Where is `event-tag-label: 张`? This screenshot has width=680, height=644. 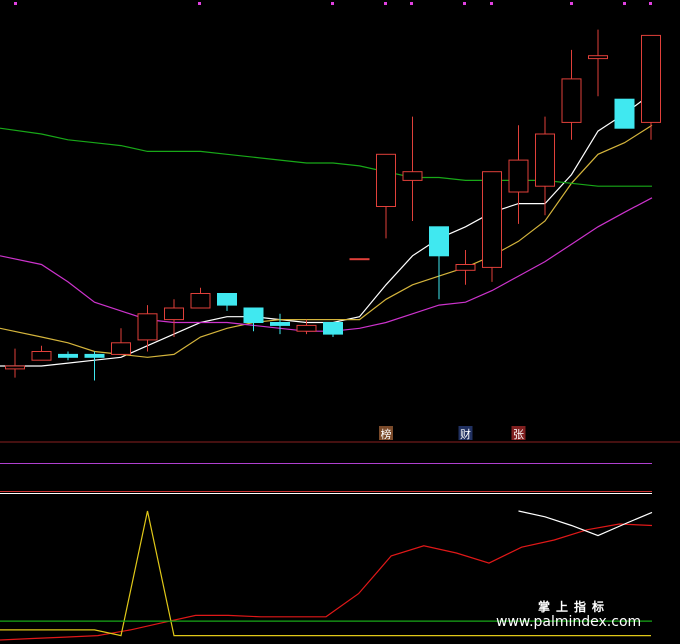 event-tag-label: 张 is located at coordinates (518, 434).